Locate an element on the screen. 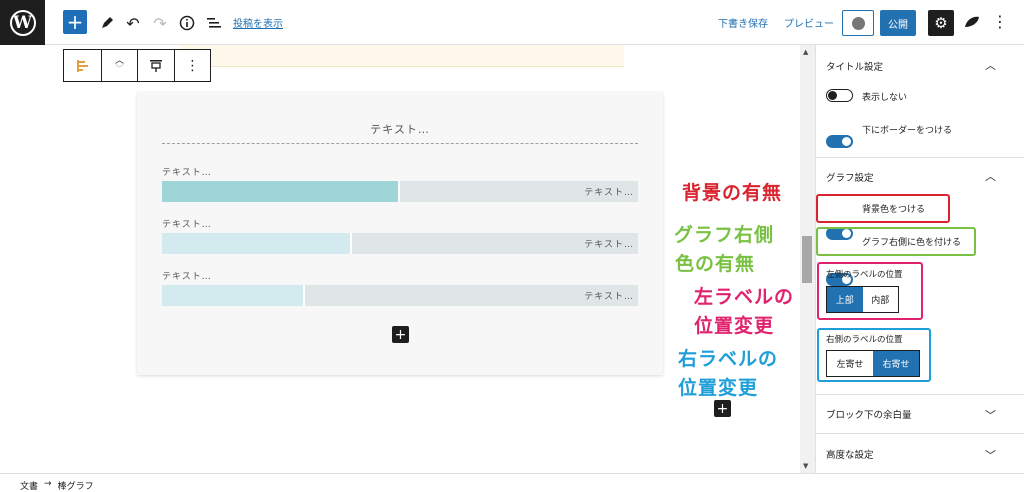 The width and height of the screenshot is (1024, 492). annotation-left-label: 位置変更 is located at coordinates (734, 326).